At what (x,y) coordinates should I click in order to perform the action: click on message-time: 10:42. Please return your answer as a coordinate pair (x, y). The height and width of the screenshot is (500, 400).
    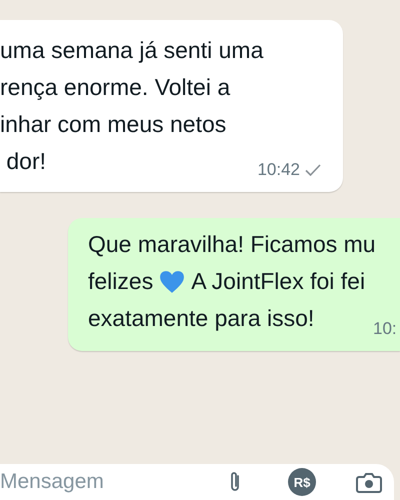
    Looking at the image, I should click on (278, 170).